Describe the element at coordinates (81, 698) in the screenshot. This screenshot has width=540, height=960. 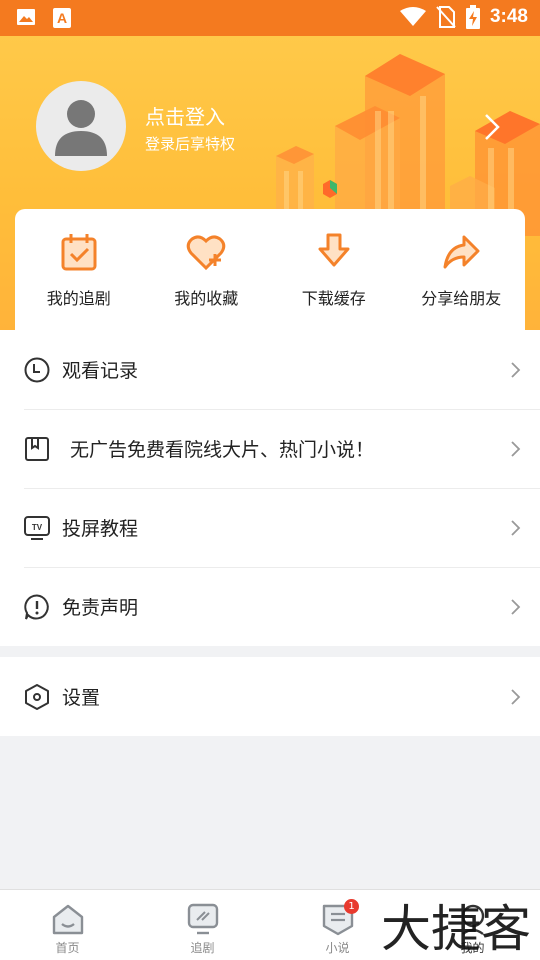
I see `menu-item-label: 设置` at that location.